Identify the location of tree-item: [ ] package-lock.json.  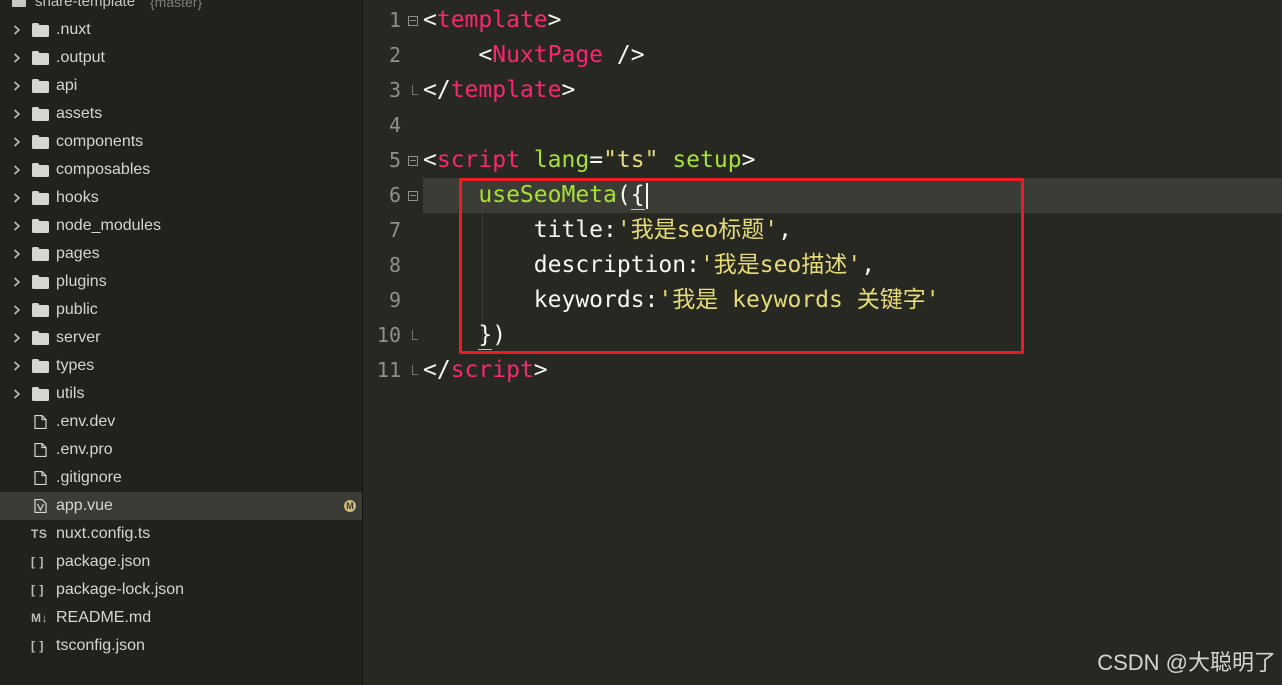
(181, 590).